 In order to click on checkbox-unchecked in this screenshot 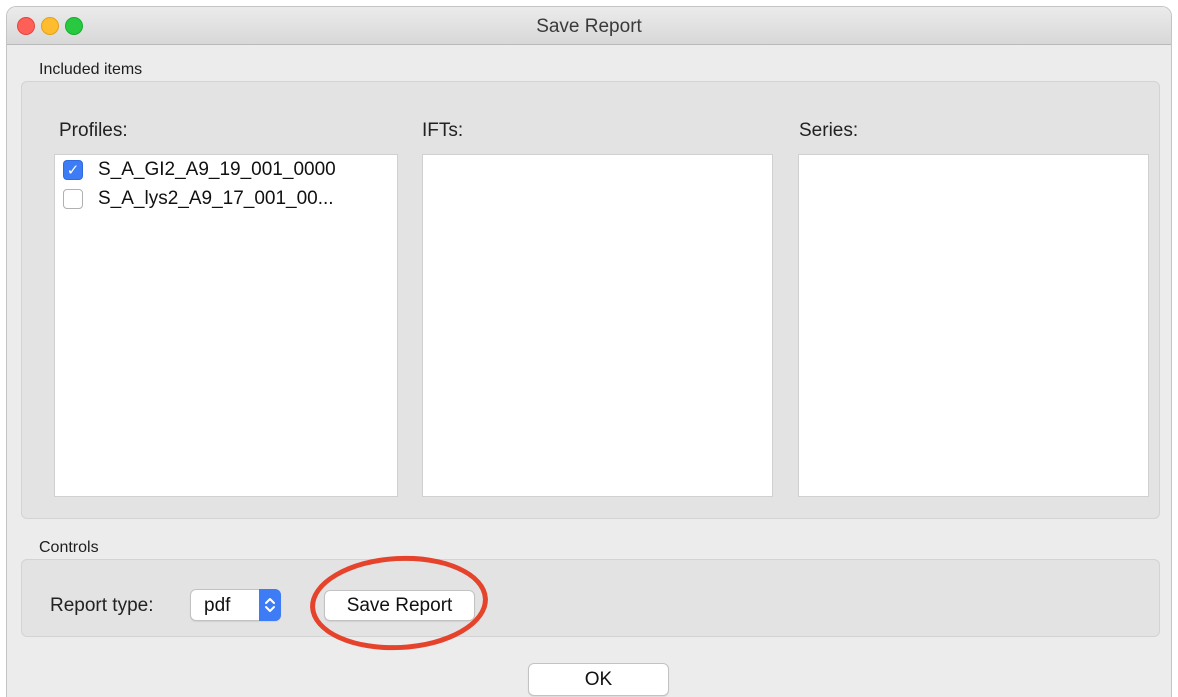, I will do `click(73, 199)`.